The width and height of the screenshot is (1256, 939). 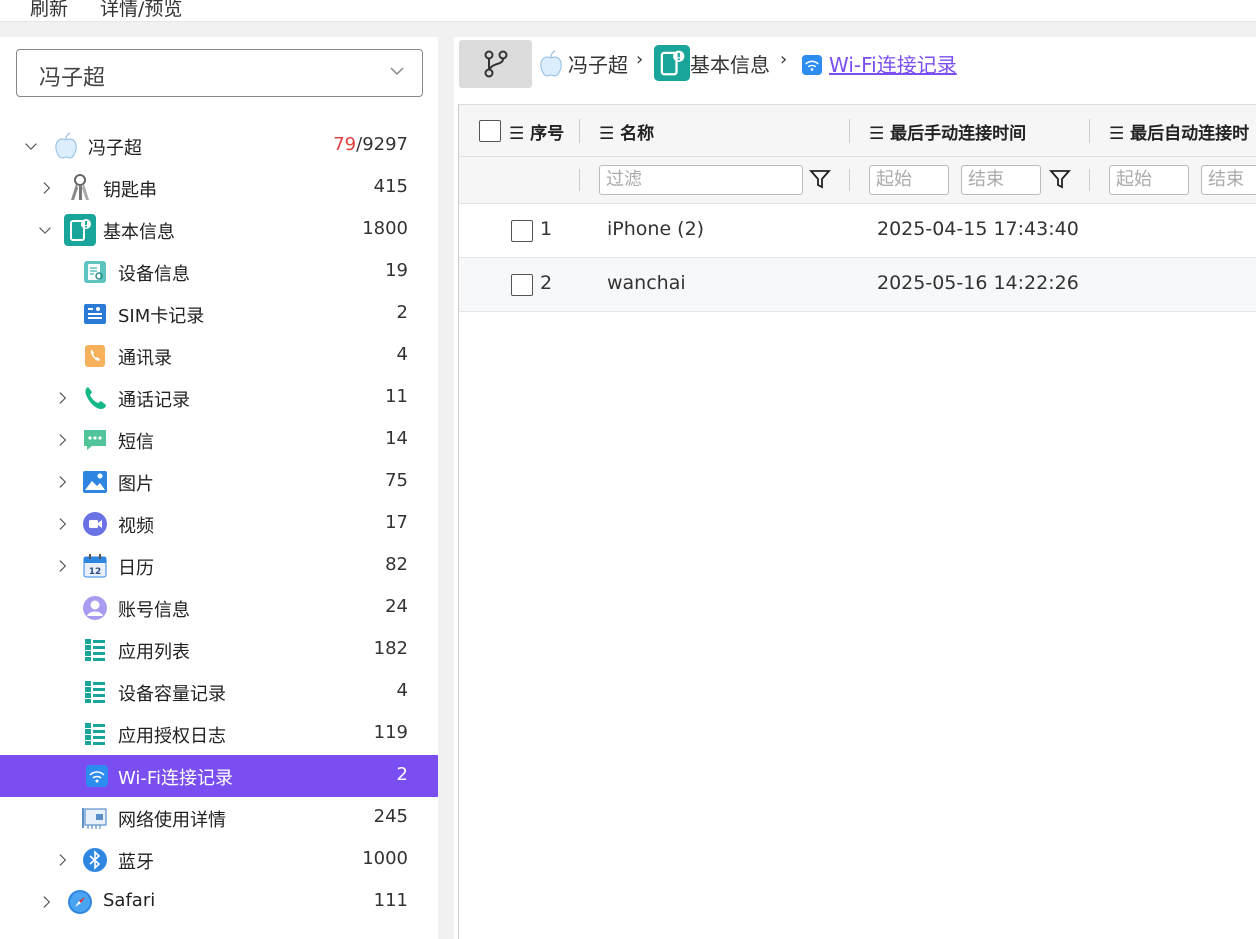 I want to click on tree-node-label: 视频, so click(x=136, y=526).